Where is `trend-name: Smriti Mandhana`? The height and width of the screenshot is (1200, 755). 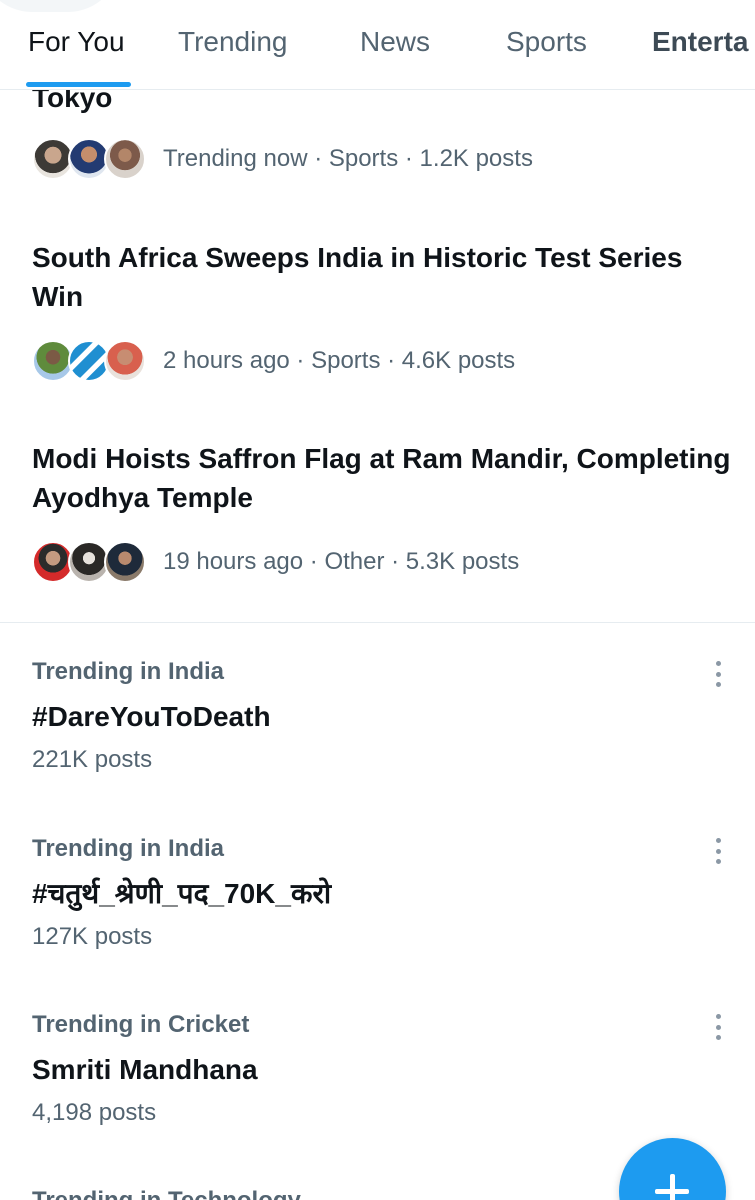
trend-name: Smriti Mandhana is located at coordinates (145, 1069).